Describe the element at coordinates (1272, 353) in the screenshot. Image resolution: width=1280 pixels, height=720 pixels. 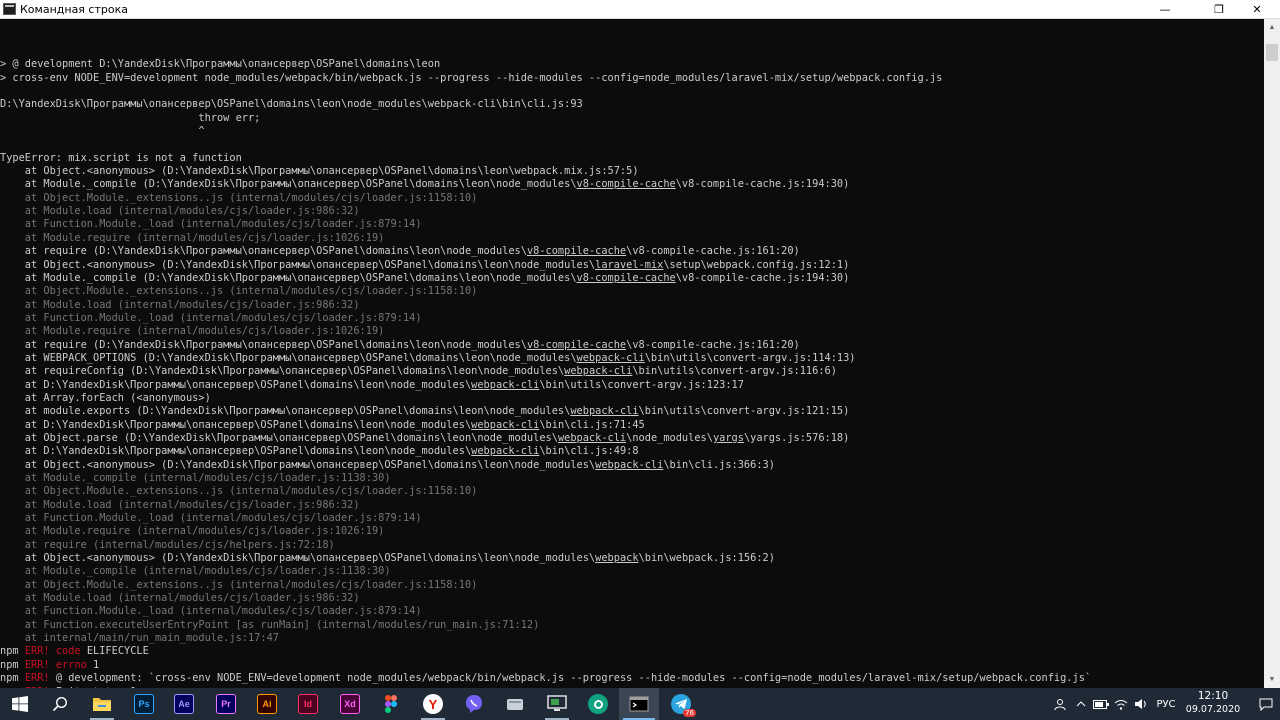
I see `vertical-scrollbar: ▲ ▼` at that location.